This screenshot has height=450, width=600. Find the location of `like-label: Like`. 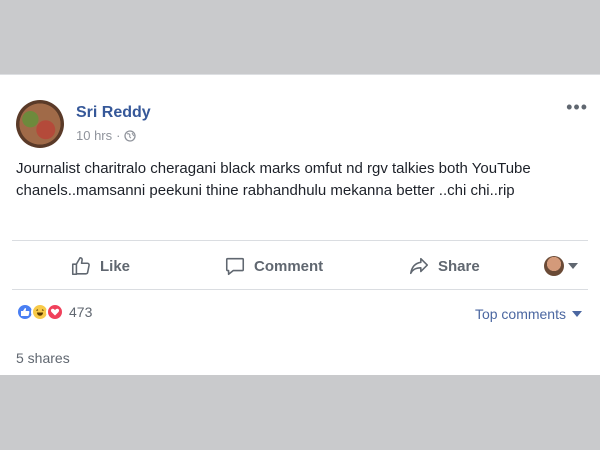

like-label: Like is located at coordinates (115, 266).